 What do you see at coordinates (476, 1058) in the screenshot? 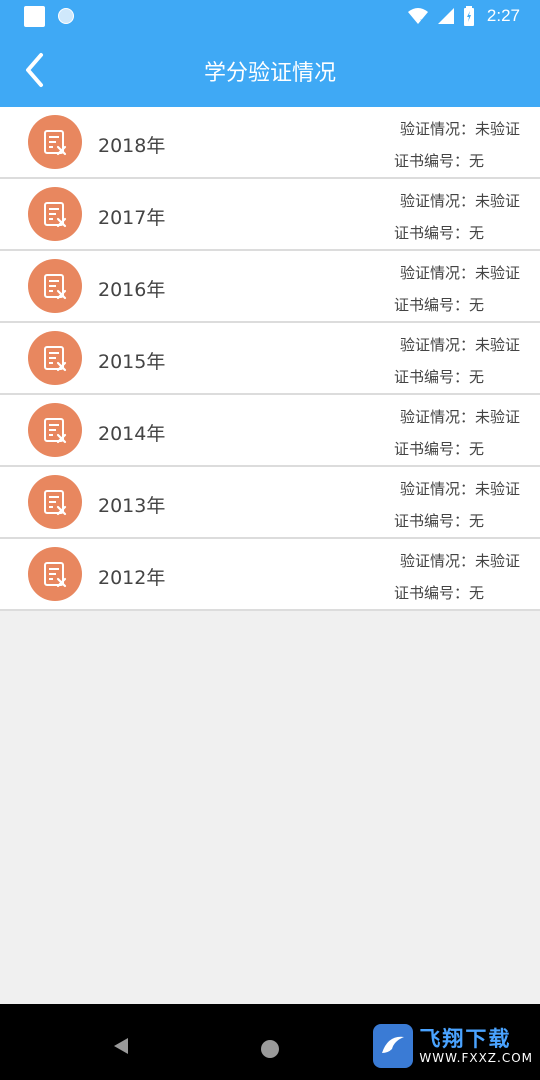
I see `watermark-sub: WWW.FXXZ.COM` at bounding box center [476, 1058].